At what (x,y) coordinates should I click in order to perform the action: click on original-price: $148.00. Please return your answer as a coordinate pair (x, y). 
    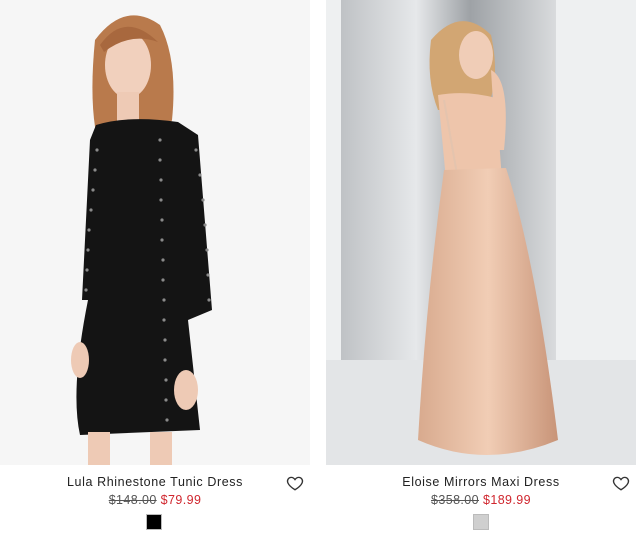
    Looking at the image, I should click on (132, 500).